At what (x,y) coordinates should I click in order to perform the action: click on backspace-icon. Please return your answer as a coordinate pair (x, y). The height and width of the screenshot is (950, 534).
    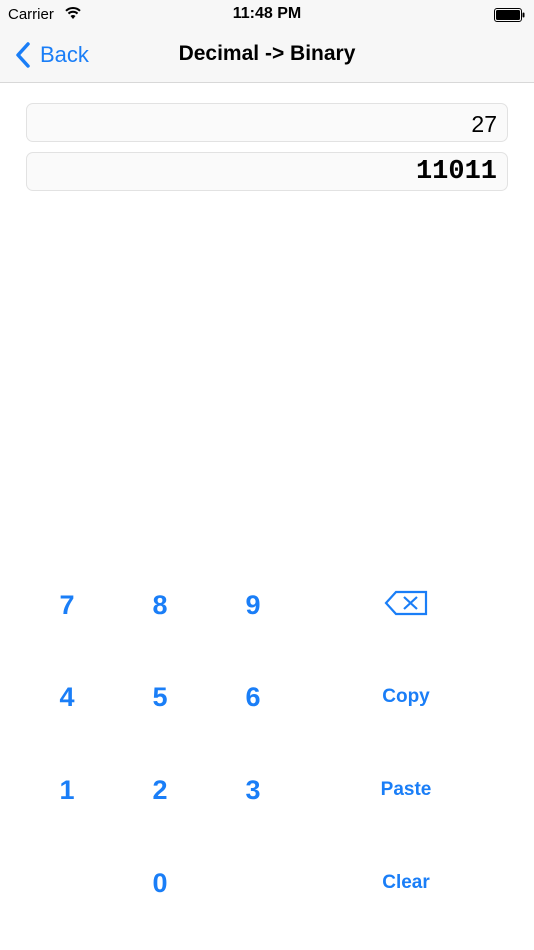
    Looking at the image, I should click on (406, 603).